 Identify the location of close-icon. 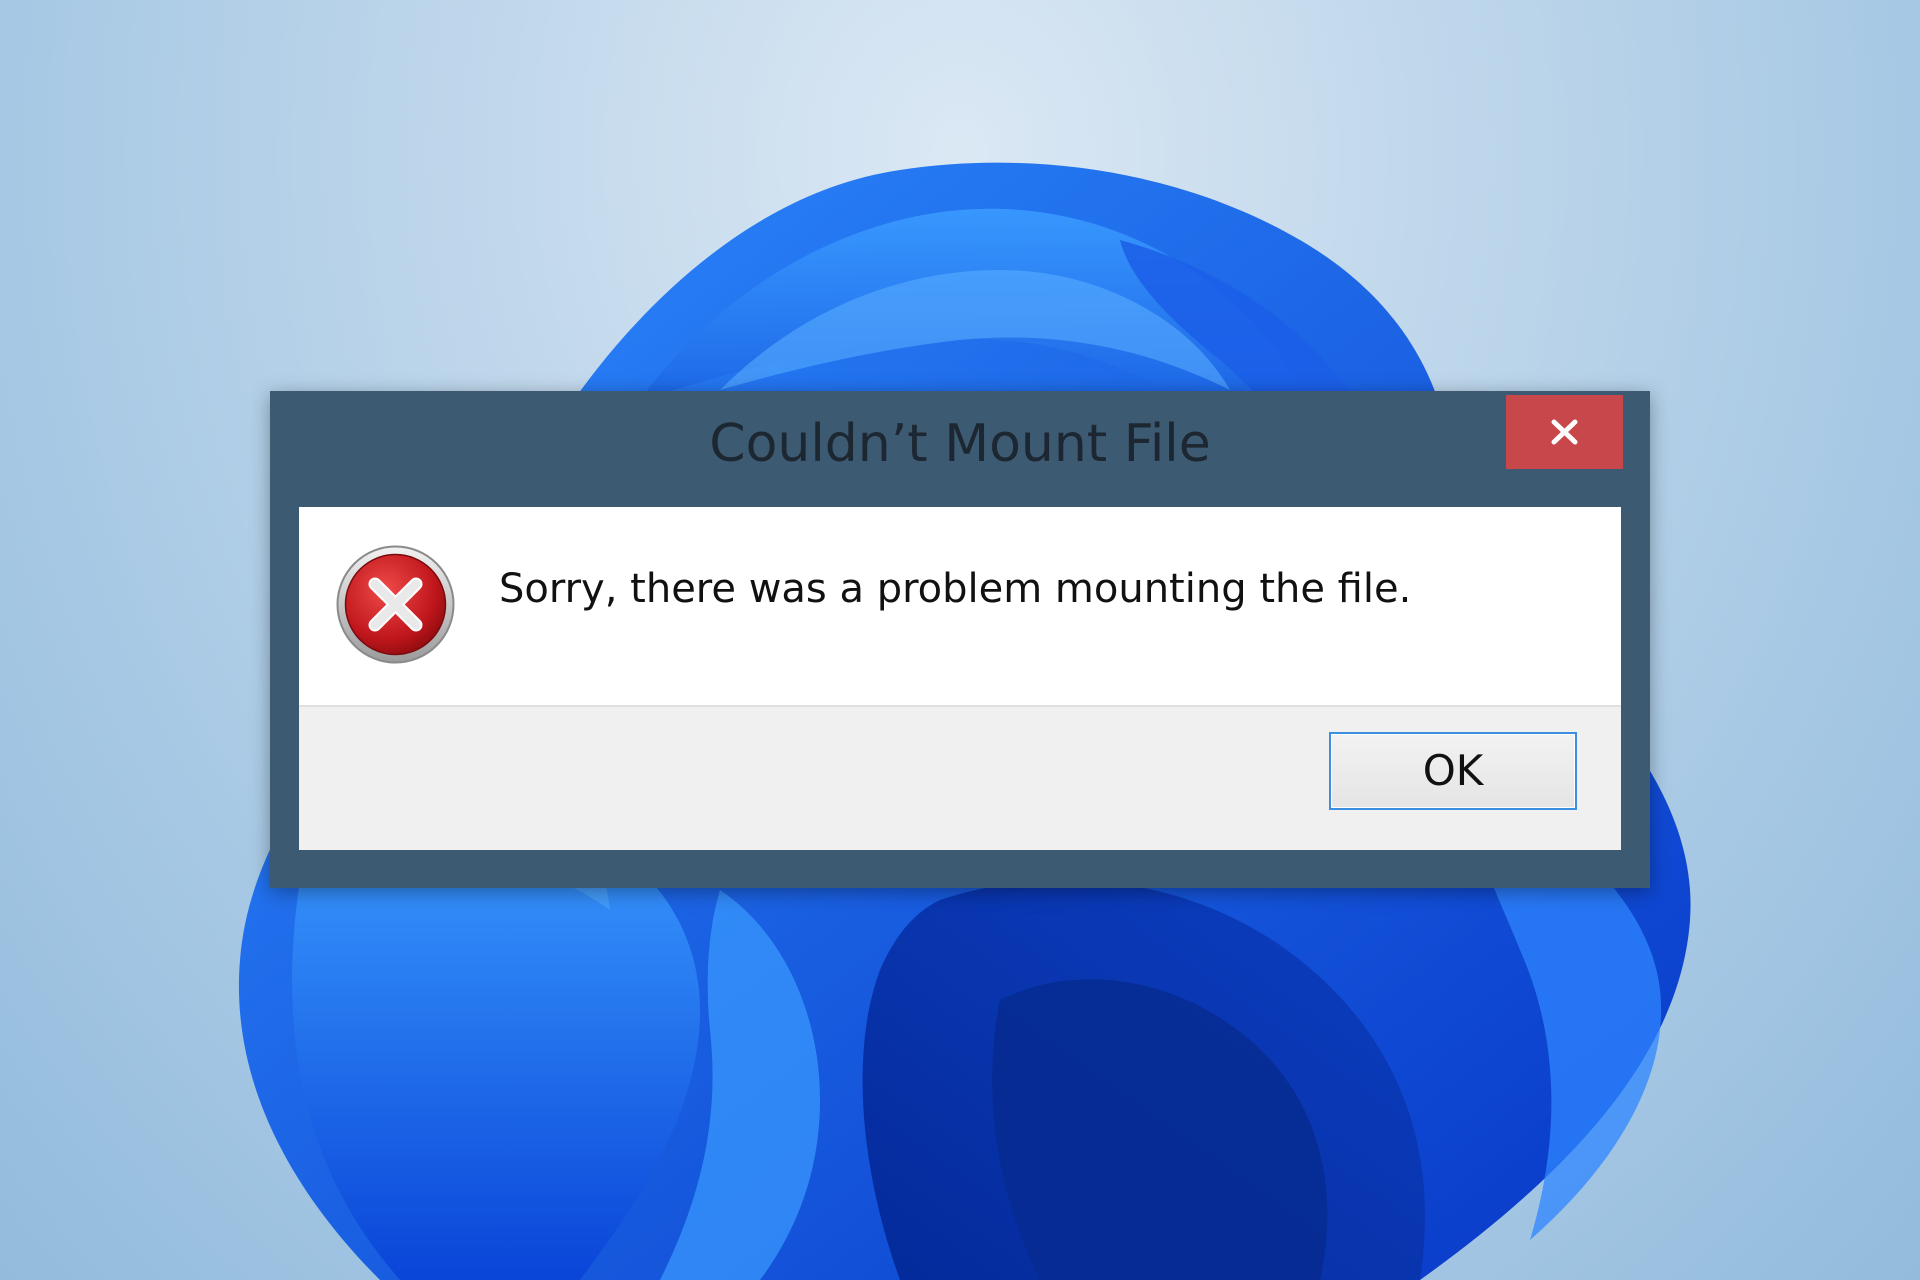
(1564, 432).